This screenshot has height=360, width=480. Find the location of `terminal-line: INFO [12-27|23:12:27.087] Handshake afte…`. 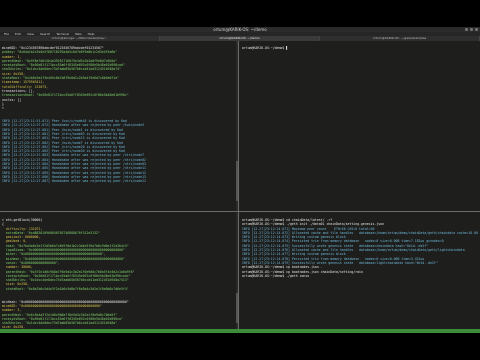

terminal-line: INFO [12-27|23:12:27.087] Handshake afte… is located at coordinates (74, 181).